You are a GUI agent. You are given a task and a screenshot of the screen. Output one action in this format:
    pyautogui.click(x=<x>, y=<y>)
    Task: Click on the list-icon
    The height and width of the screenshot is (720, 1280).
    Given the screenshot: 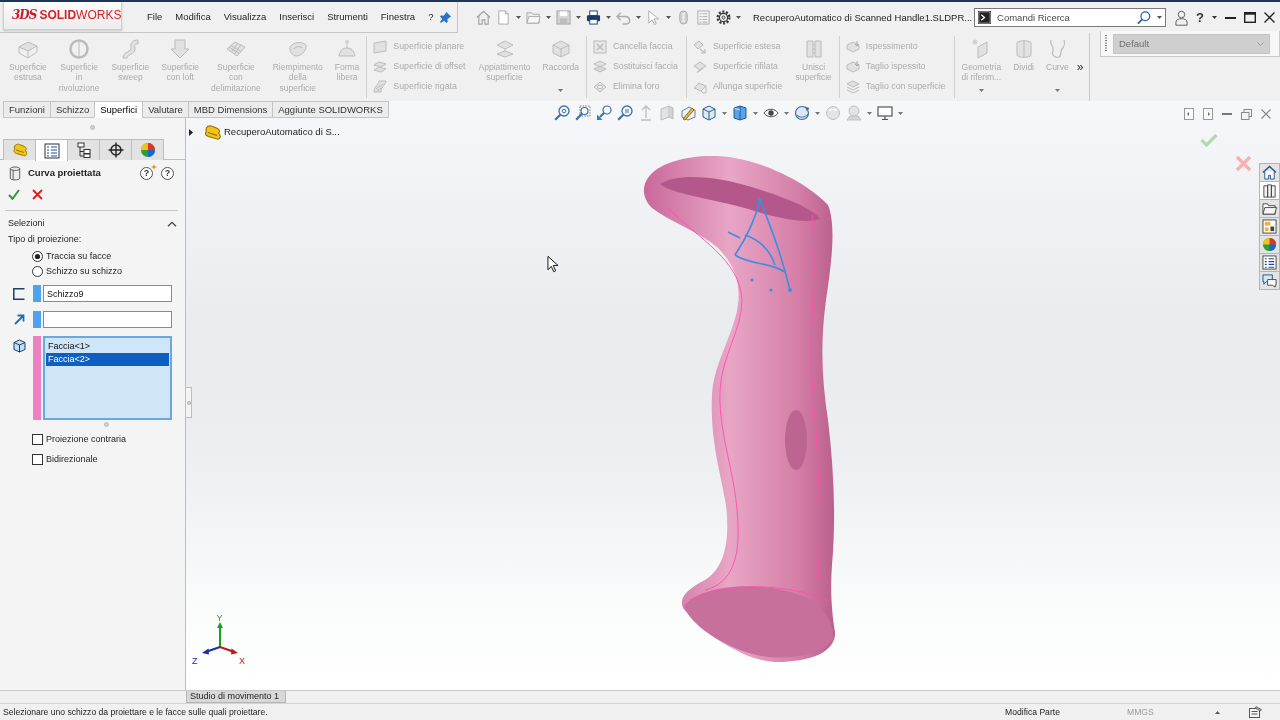 What is the action you would take?
    pyautogui.click(x=1269, y=262)
    